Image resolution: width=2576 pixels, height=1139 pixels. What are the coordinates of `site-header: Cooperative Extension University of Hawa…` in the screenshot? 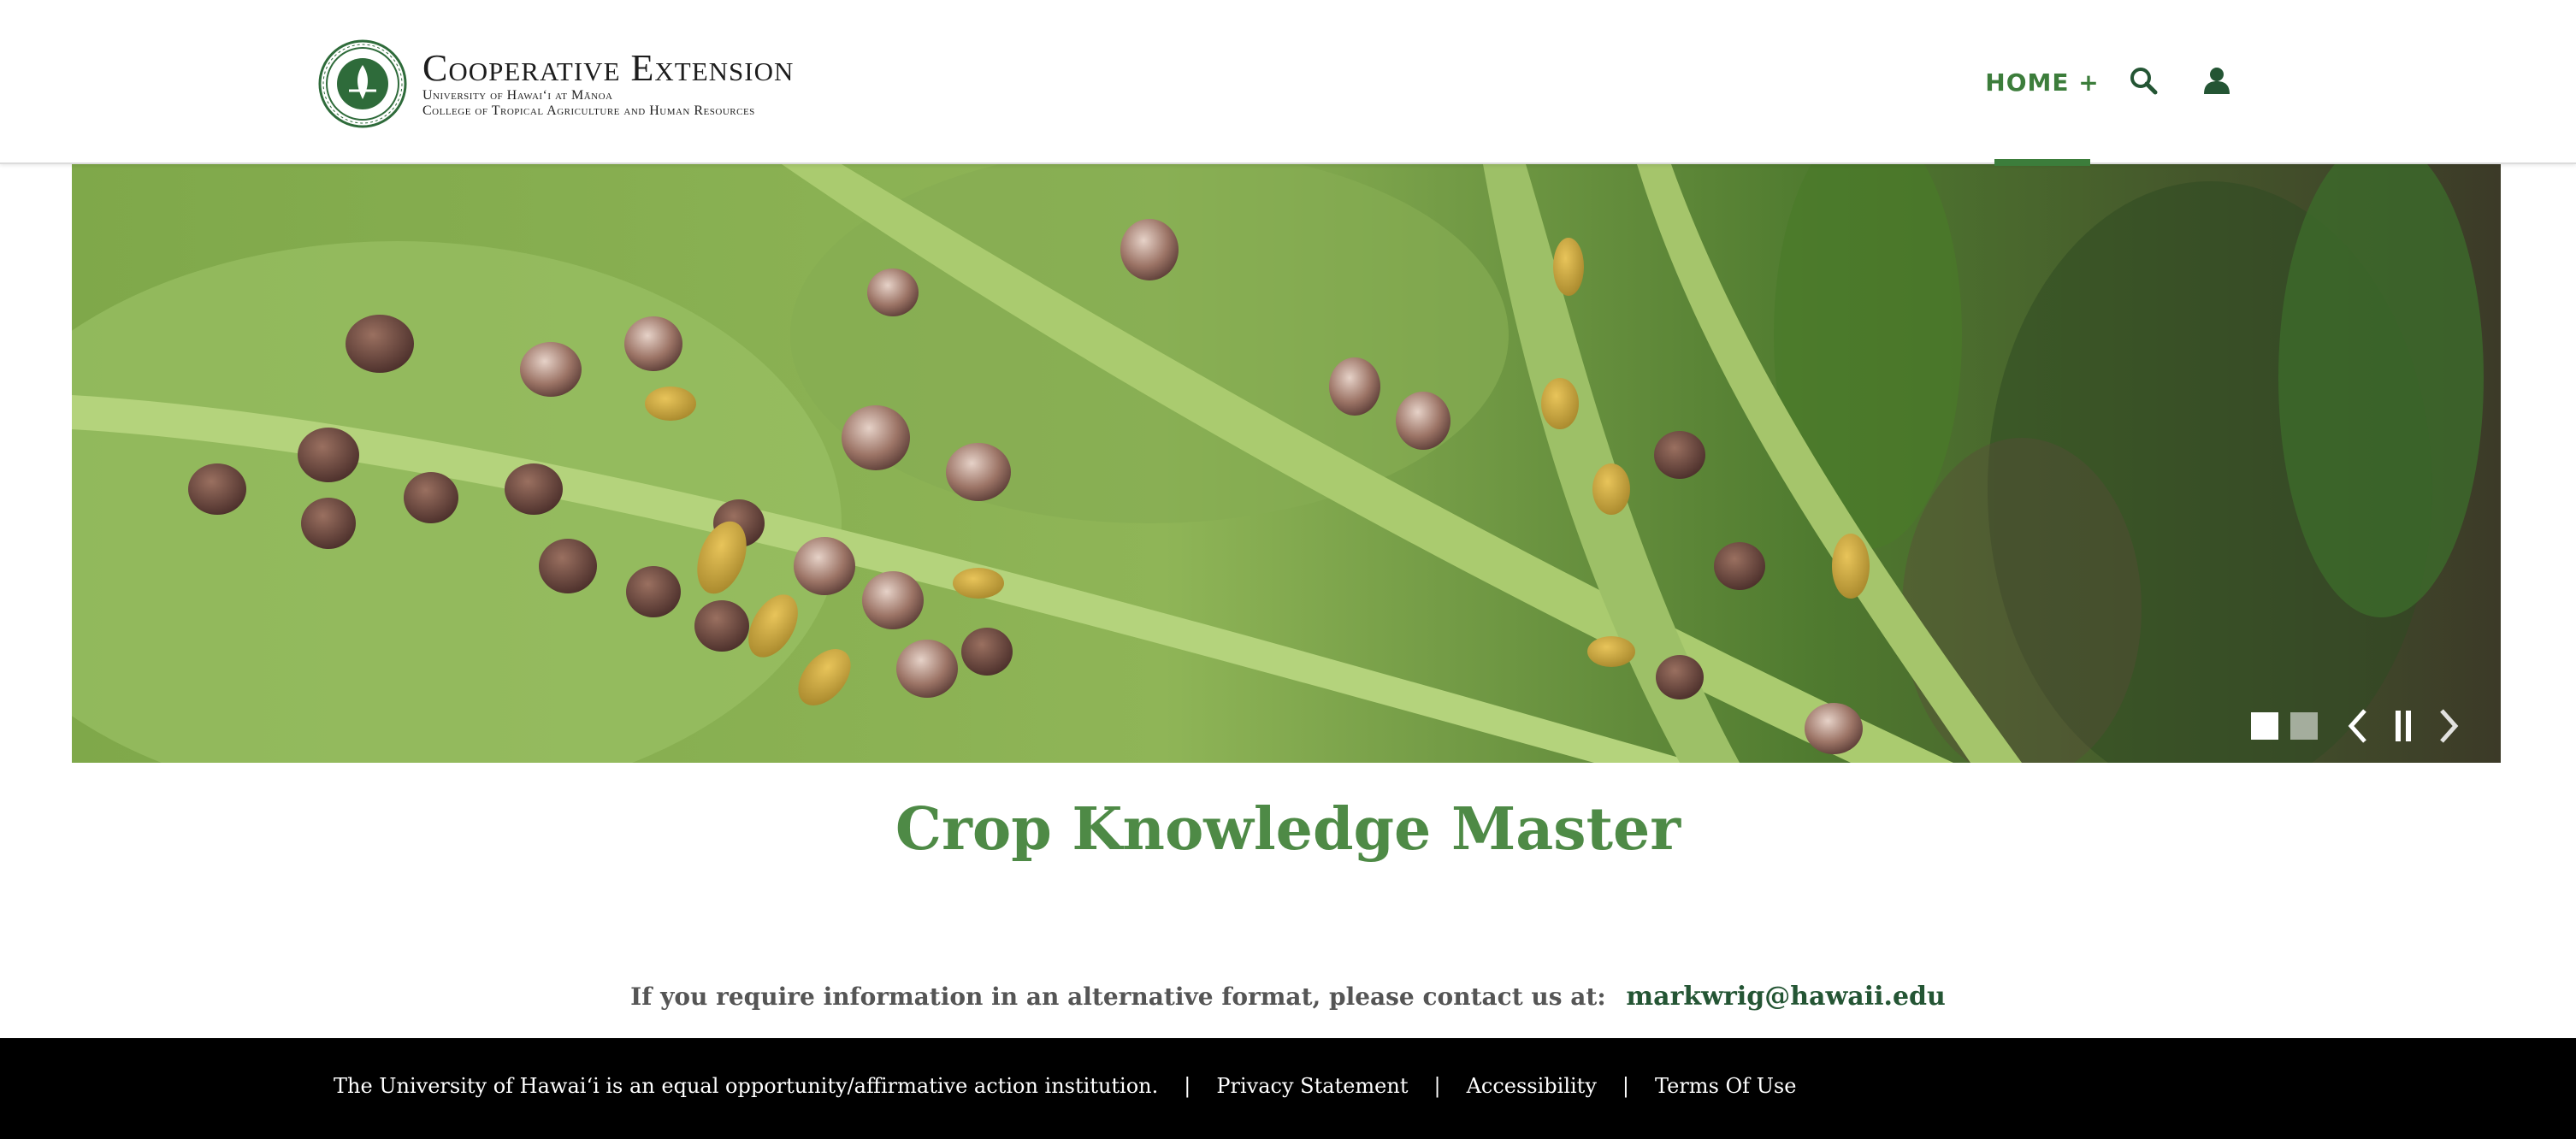 It's located at (1288, 83).